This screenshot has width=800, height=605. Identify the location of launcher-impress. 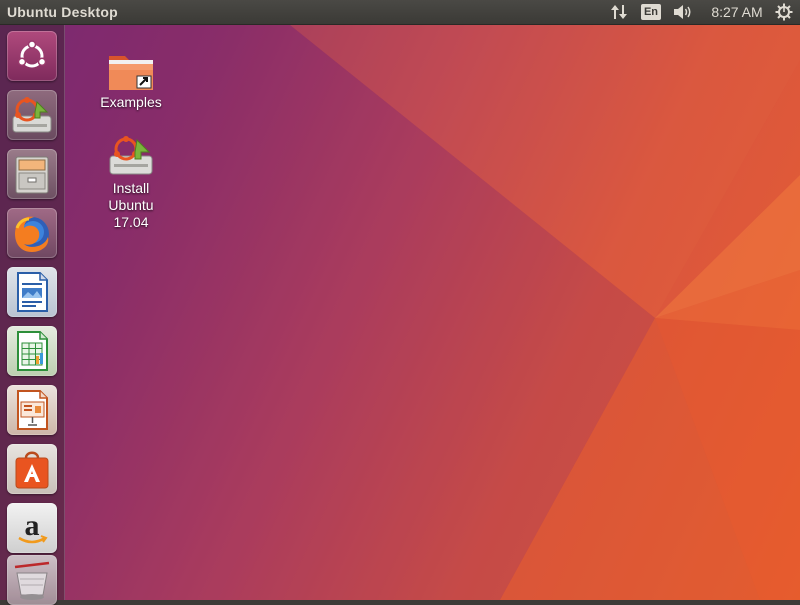
(32, 410).